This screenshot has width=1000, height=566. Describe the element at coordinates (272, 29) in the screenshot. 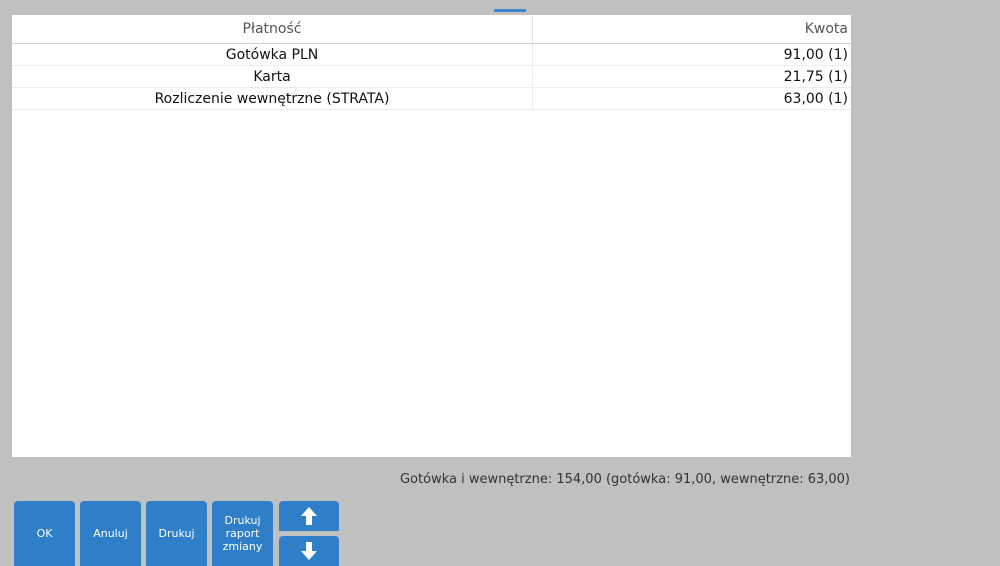

I see `column-header-payment: Płatność` at that location.